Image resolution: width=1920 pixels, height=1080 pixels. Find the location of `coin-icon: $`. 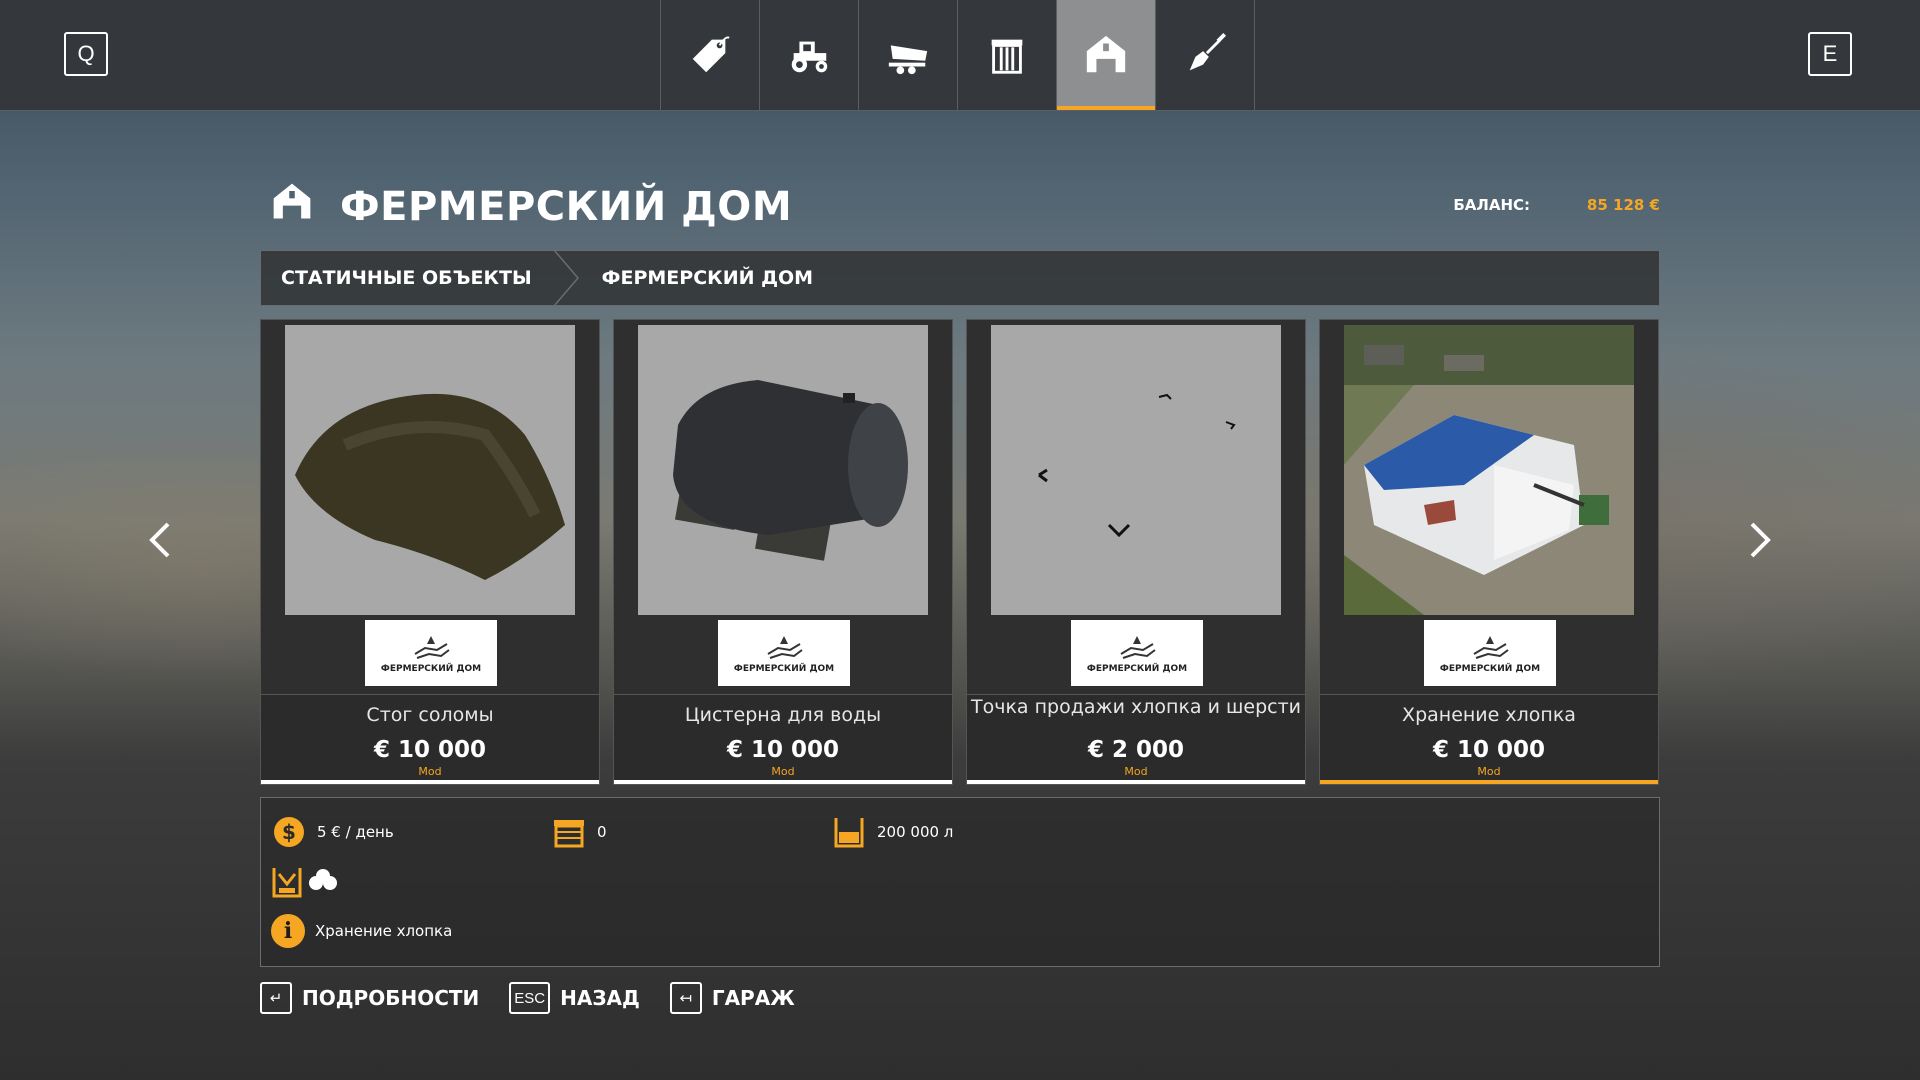

coin-icon: $ is located at coordinates (289, 832).